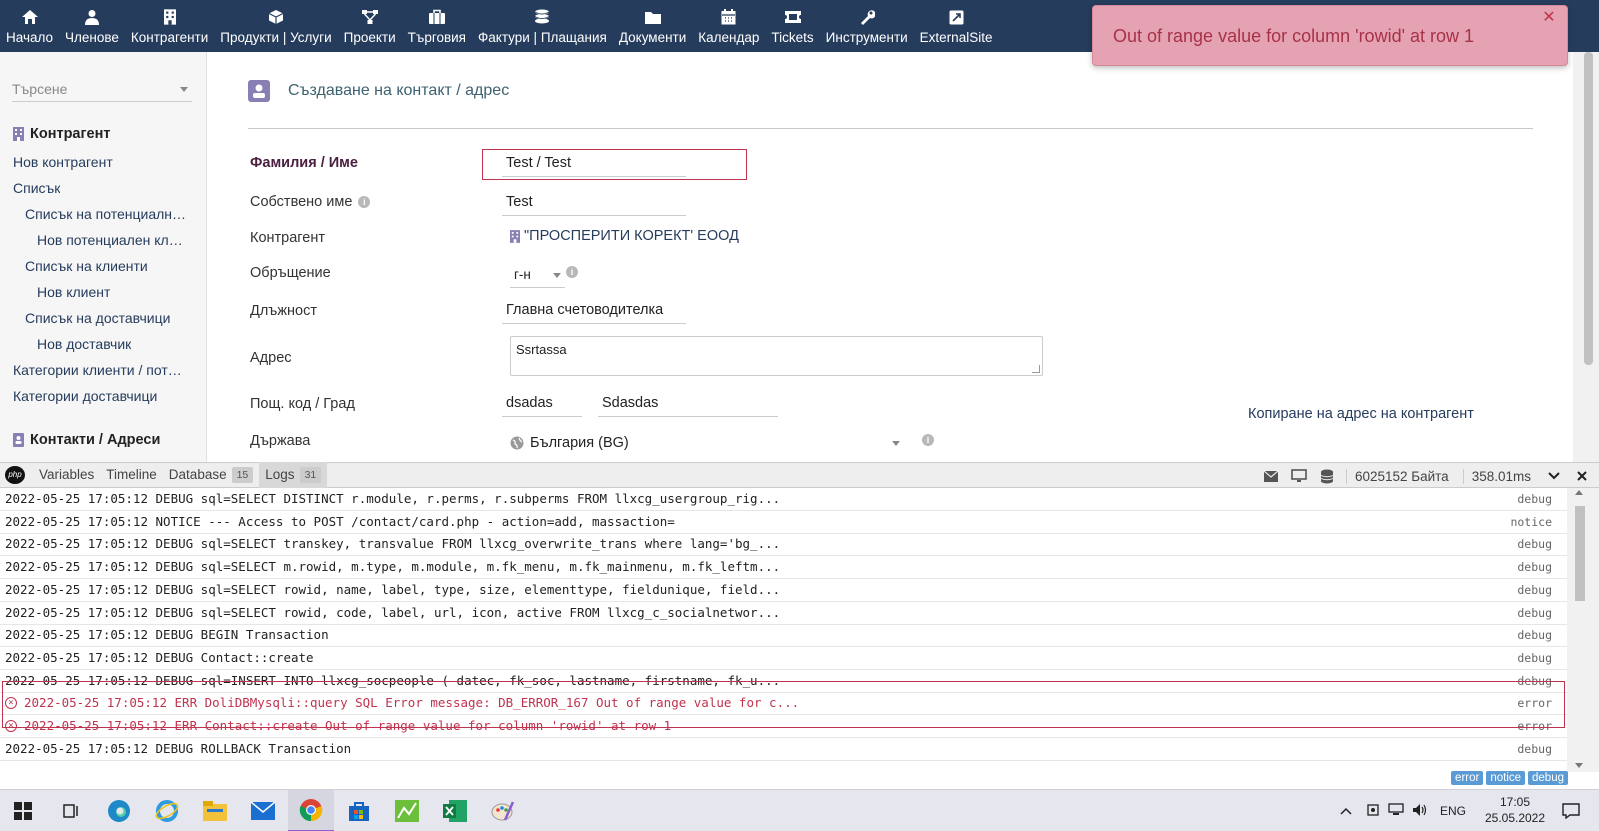 The width and height of the screenshot is (1599, 831). I want to click on copy-address-link: Копиране на адрес на контрагент, so click(1361, 414).